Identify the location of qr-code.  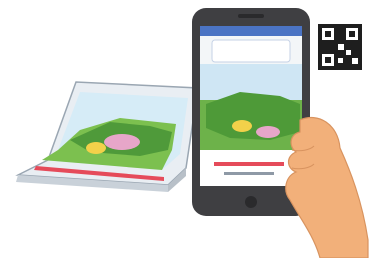
(340, 47).